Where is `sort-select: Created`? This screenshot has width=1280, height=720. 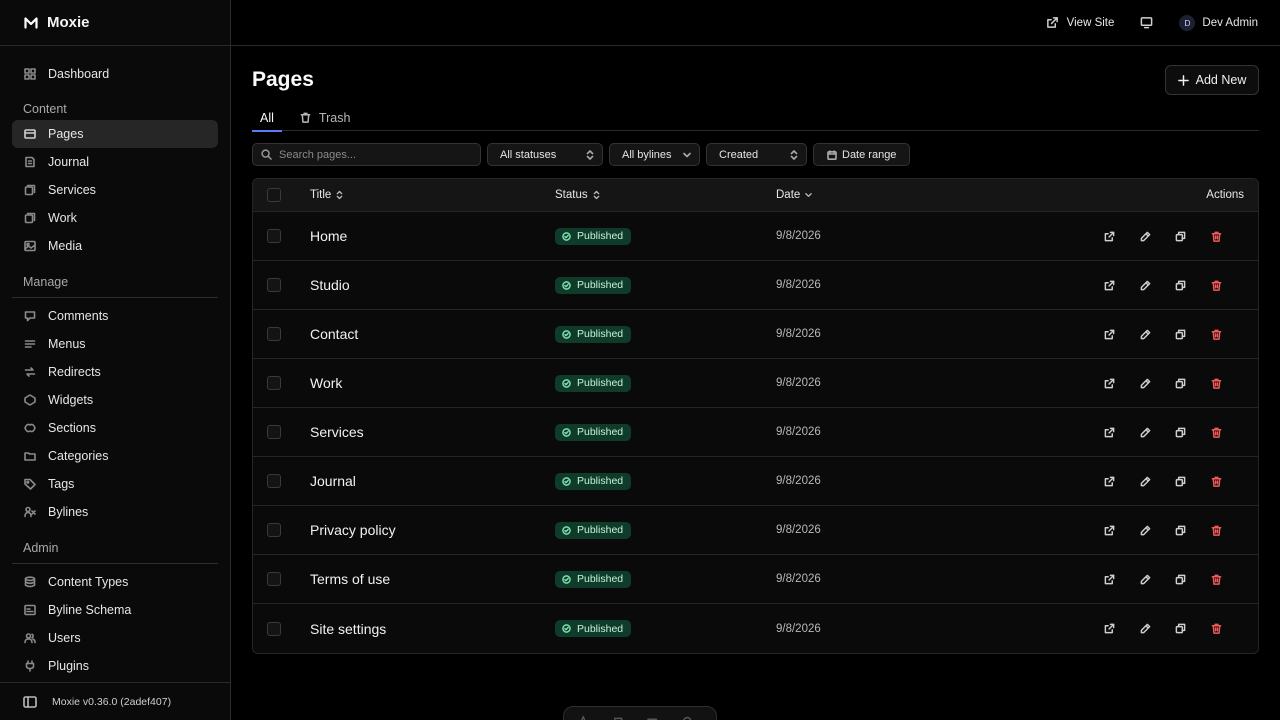
sort-select: Created is located at coordinates (756, 154).